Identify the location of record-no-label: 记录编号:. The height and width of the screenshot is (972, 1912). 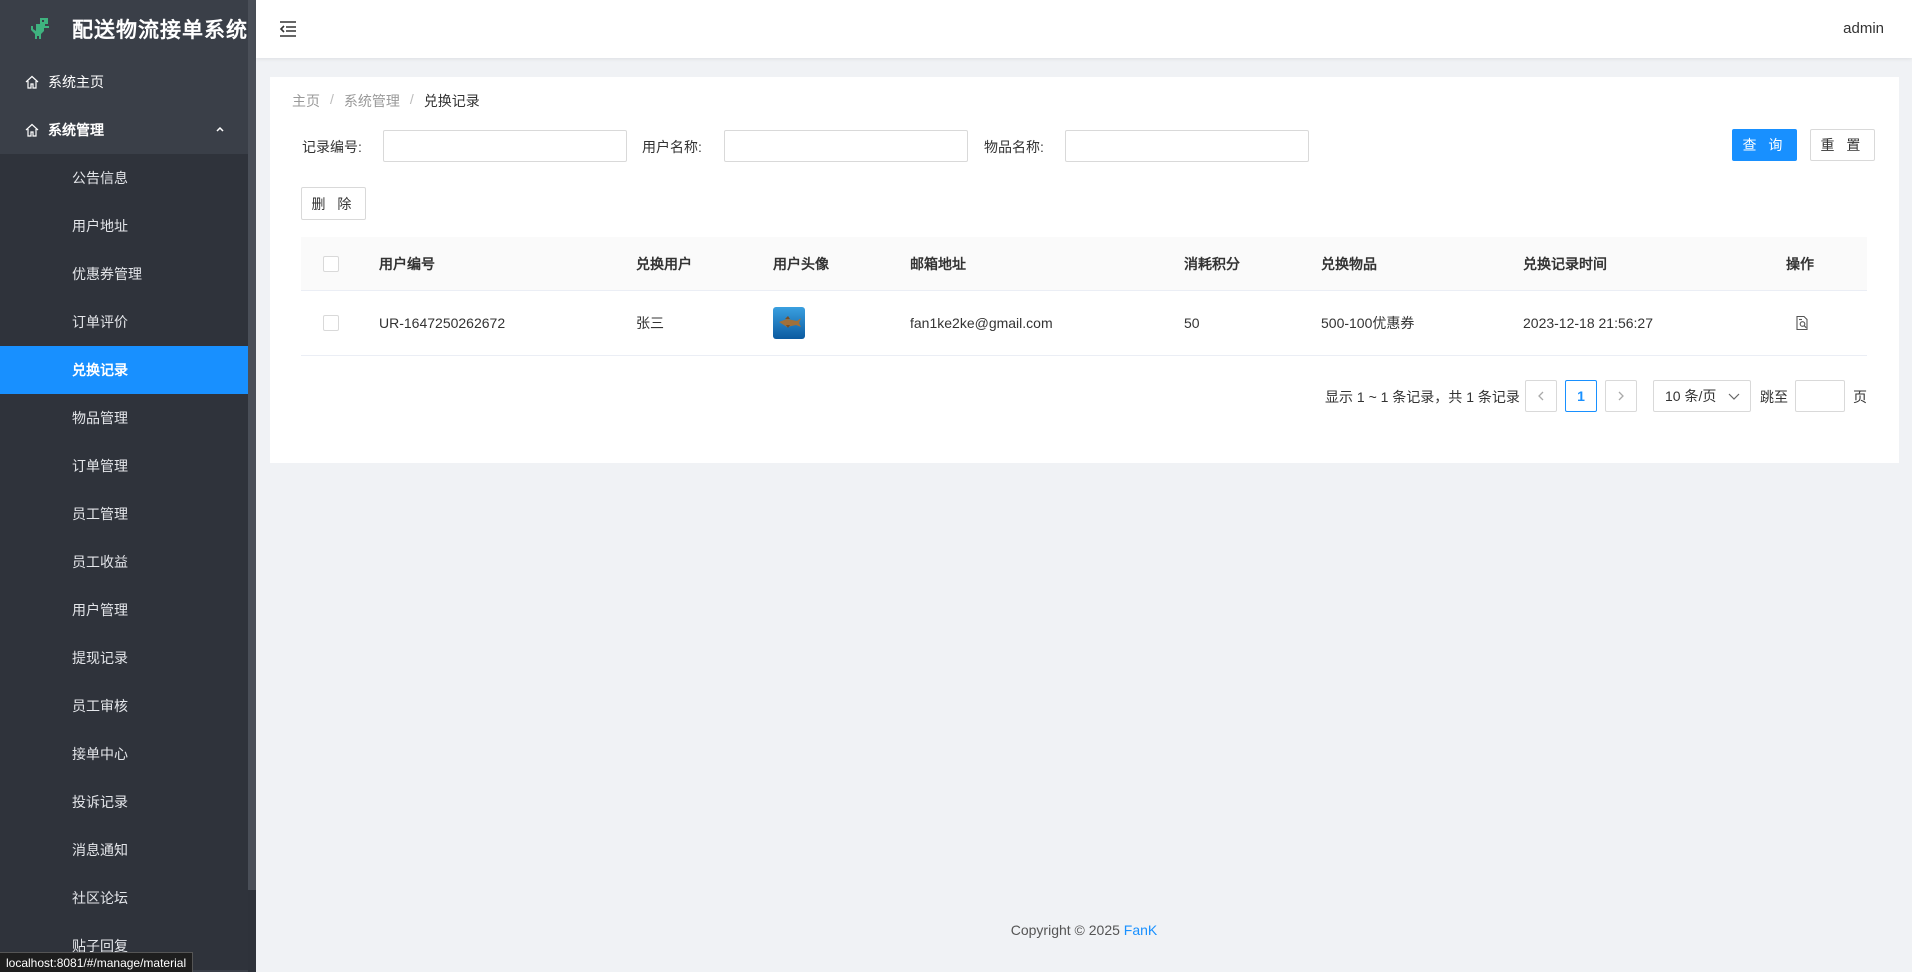
(332, 147).